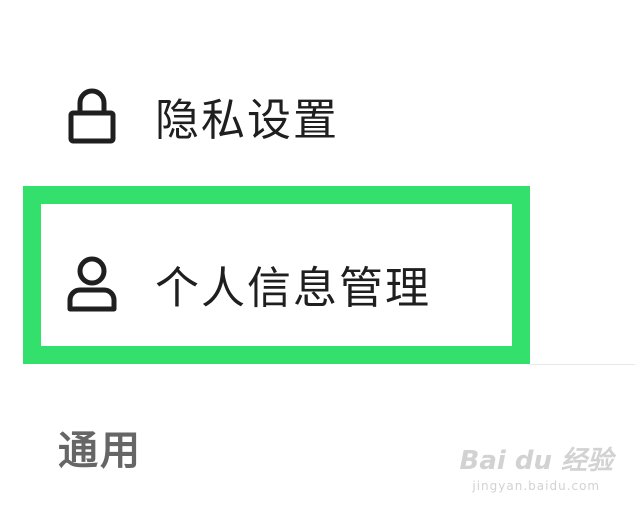 The image size is (635, 509). What do you see at coordinates (293, 288) in the screenshot?
I see `personal-info-management-label: 个人信息管理` at bounding box center [293, 288].